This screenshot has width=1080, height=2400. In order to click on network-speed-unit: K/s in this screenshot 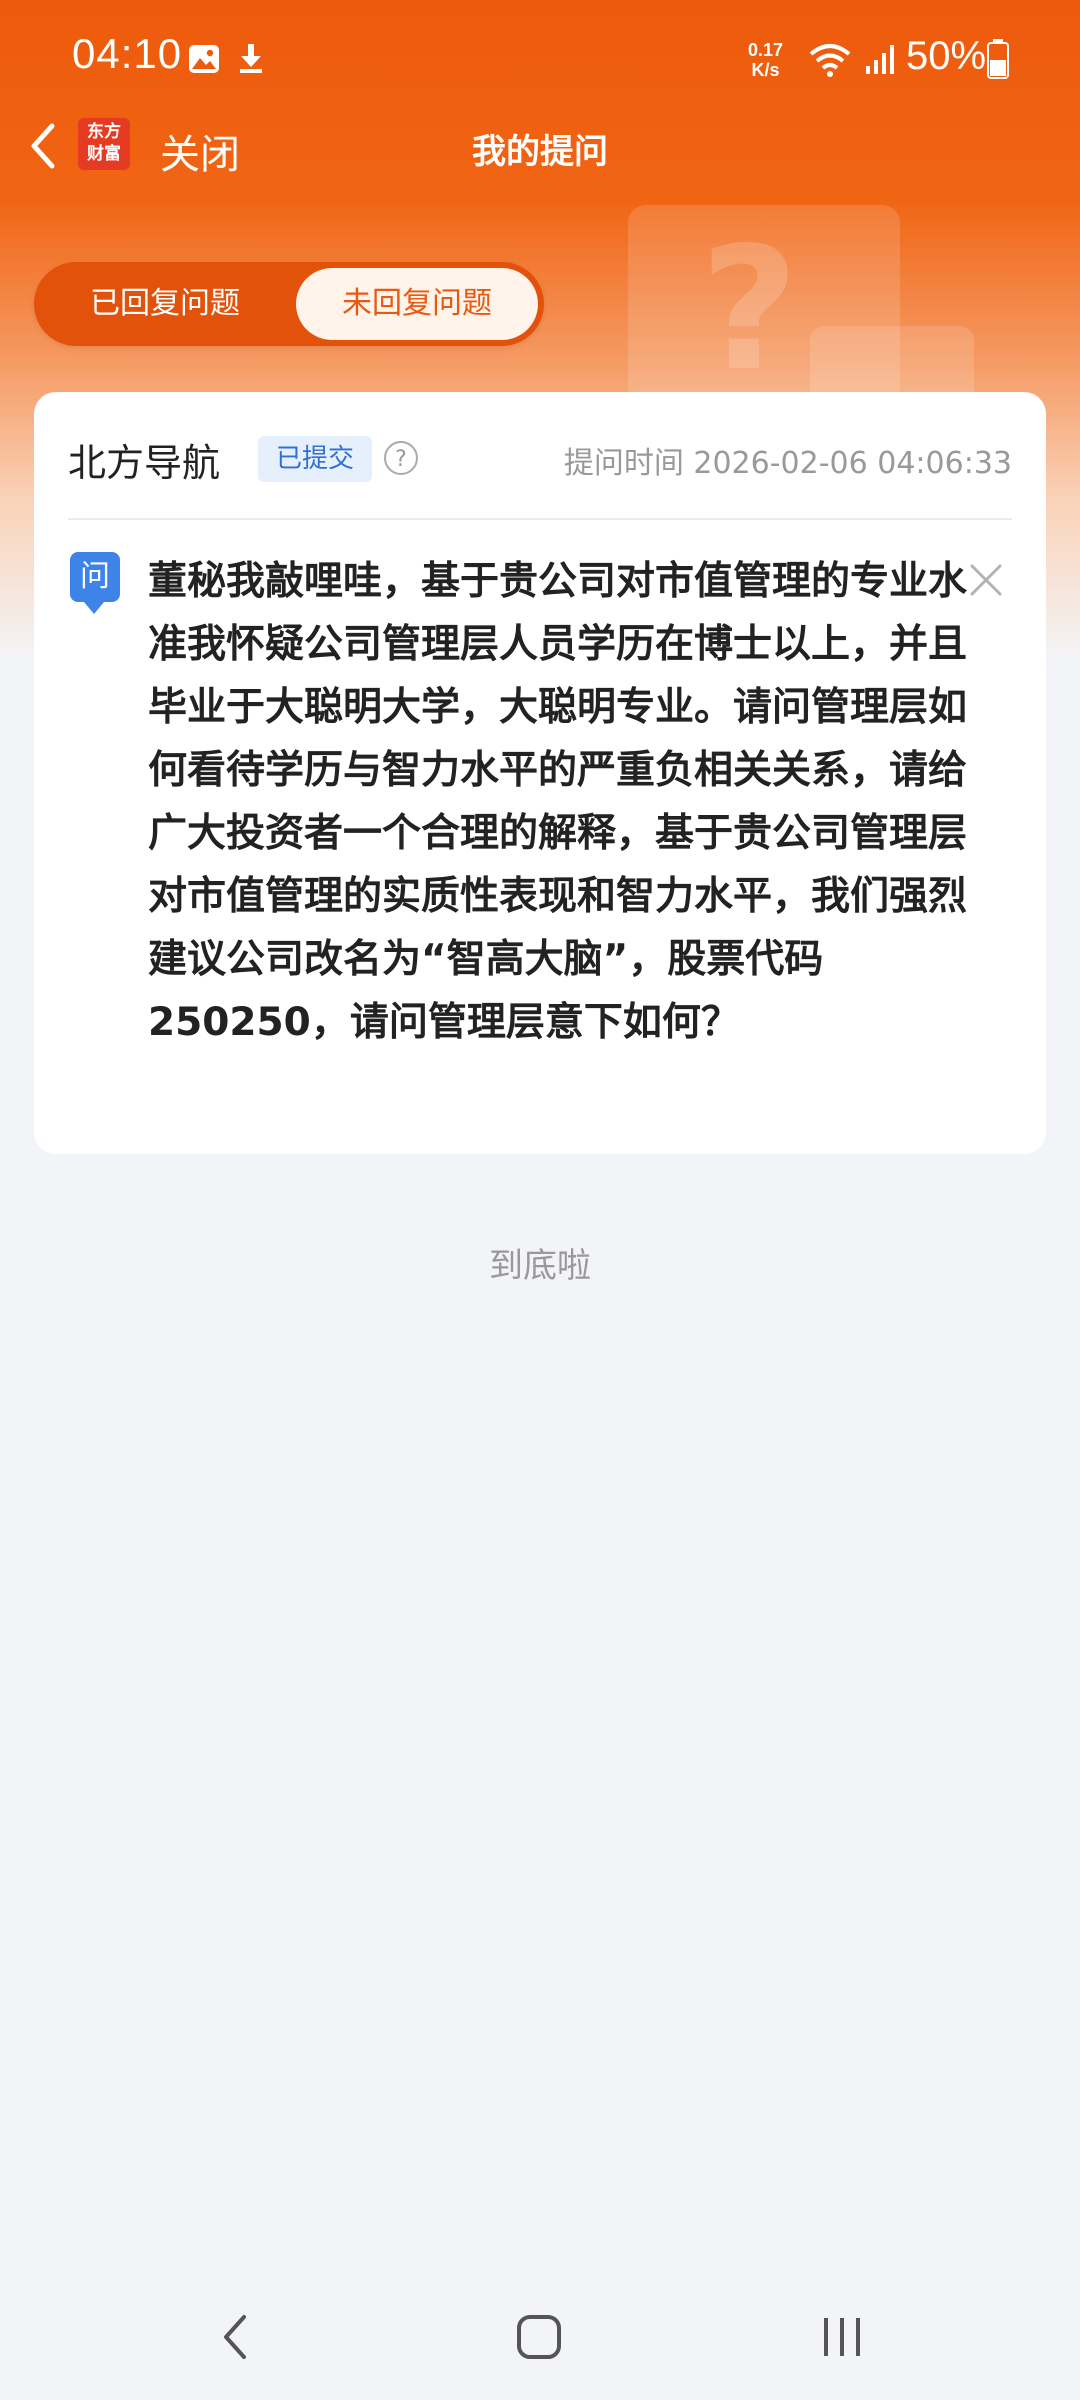, I will do `click(765, 70)`.